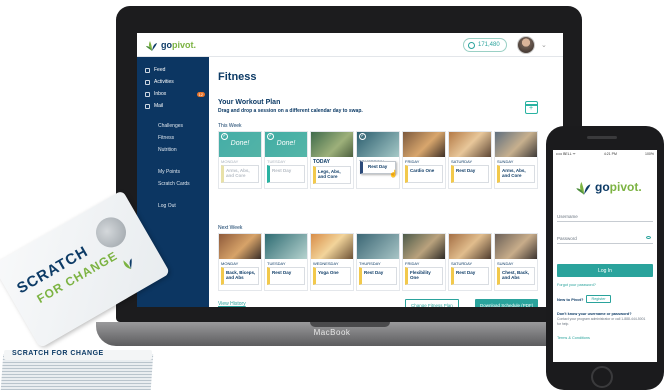  I want to click on status-bar: ••••• BELL ᯤ 4:21 PM 100%, so click(605, 154).